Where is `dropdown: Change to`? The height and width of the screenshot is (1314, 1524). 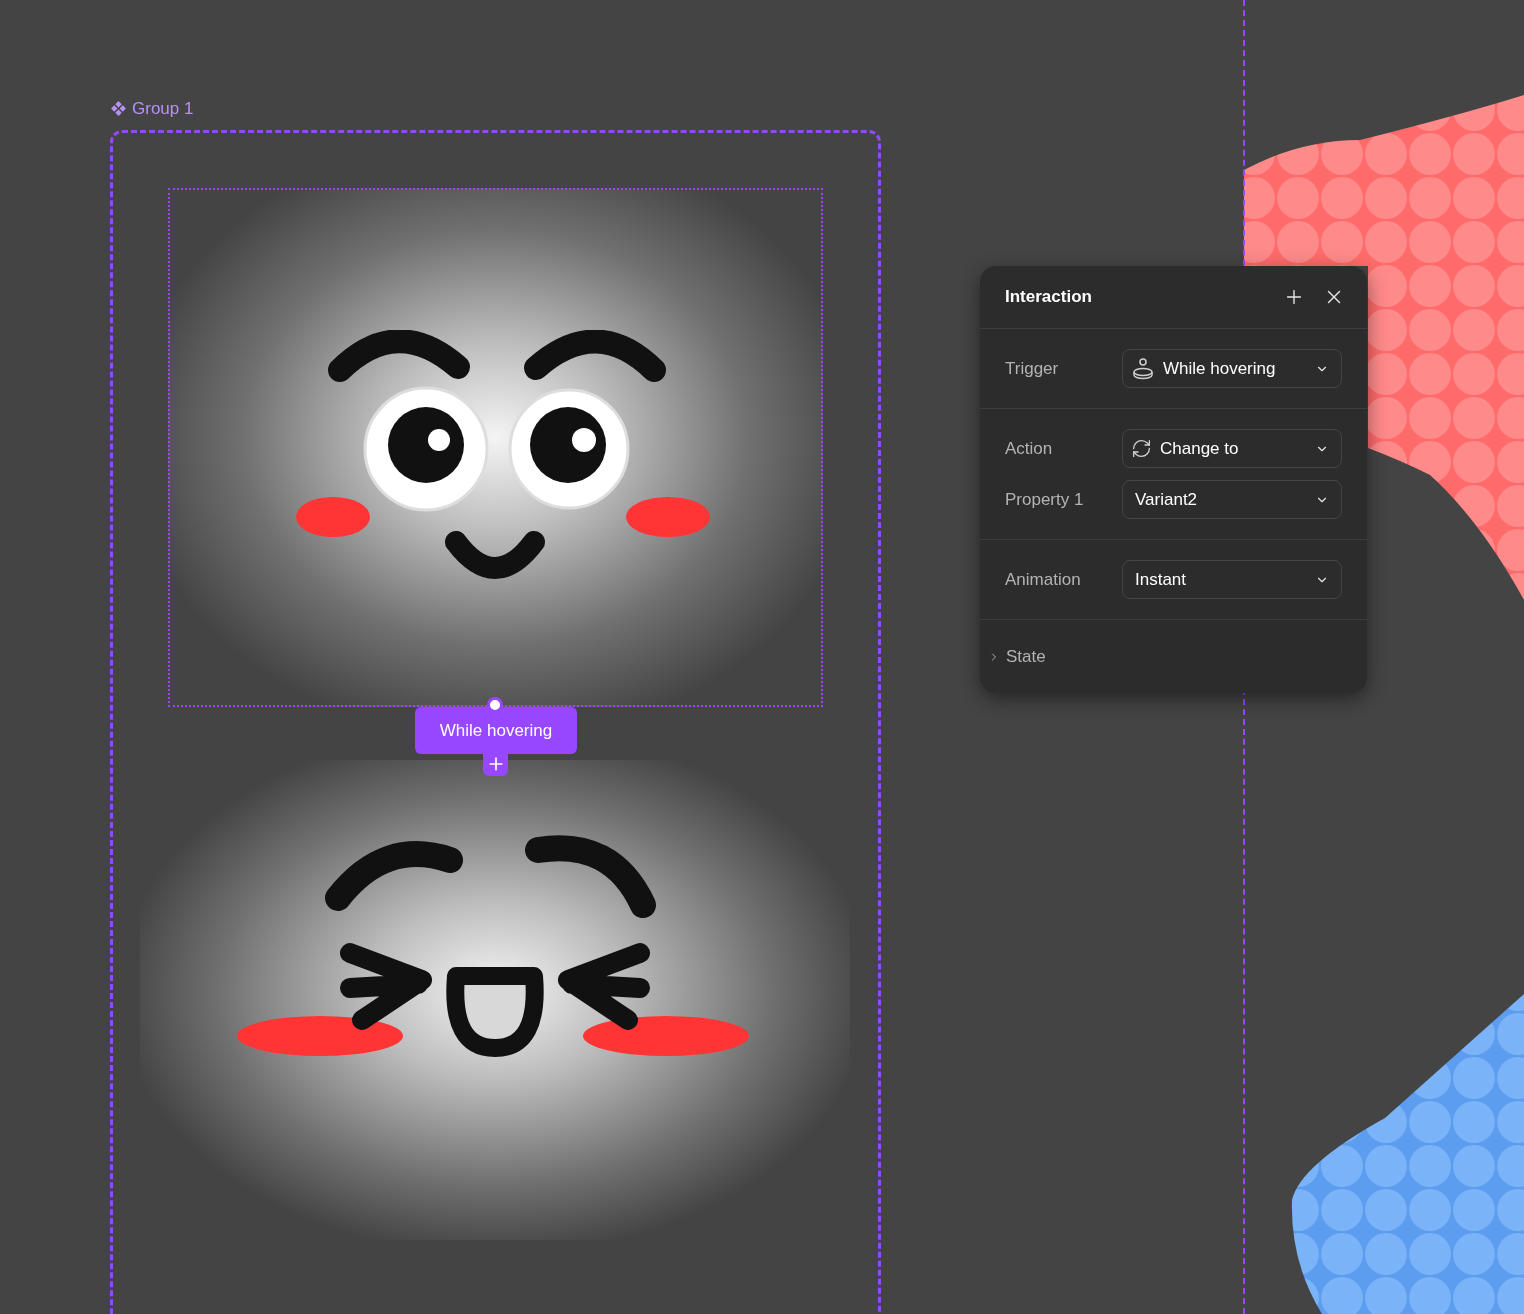 dropdown: Change to is located at coordinates (1232, 448).